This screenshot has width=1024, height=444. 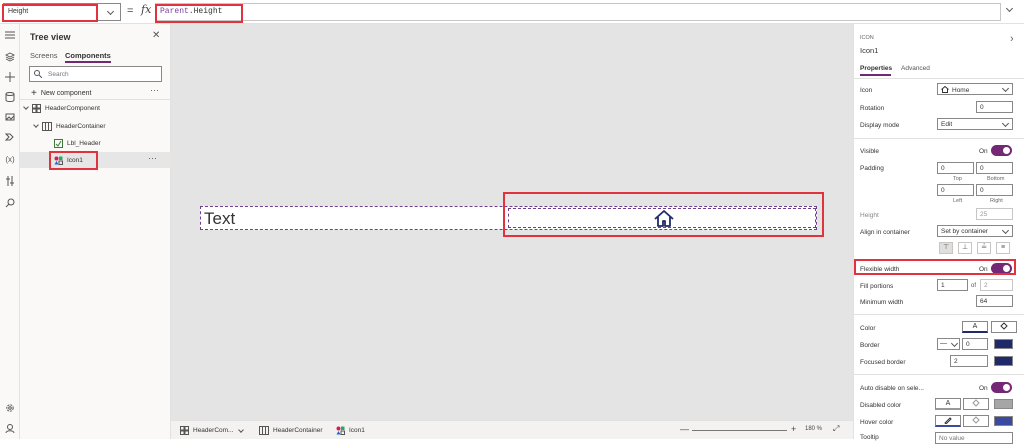 I want to click on align-dropdown: Set by container, so click(x=975, y=231).